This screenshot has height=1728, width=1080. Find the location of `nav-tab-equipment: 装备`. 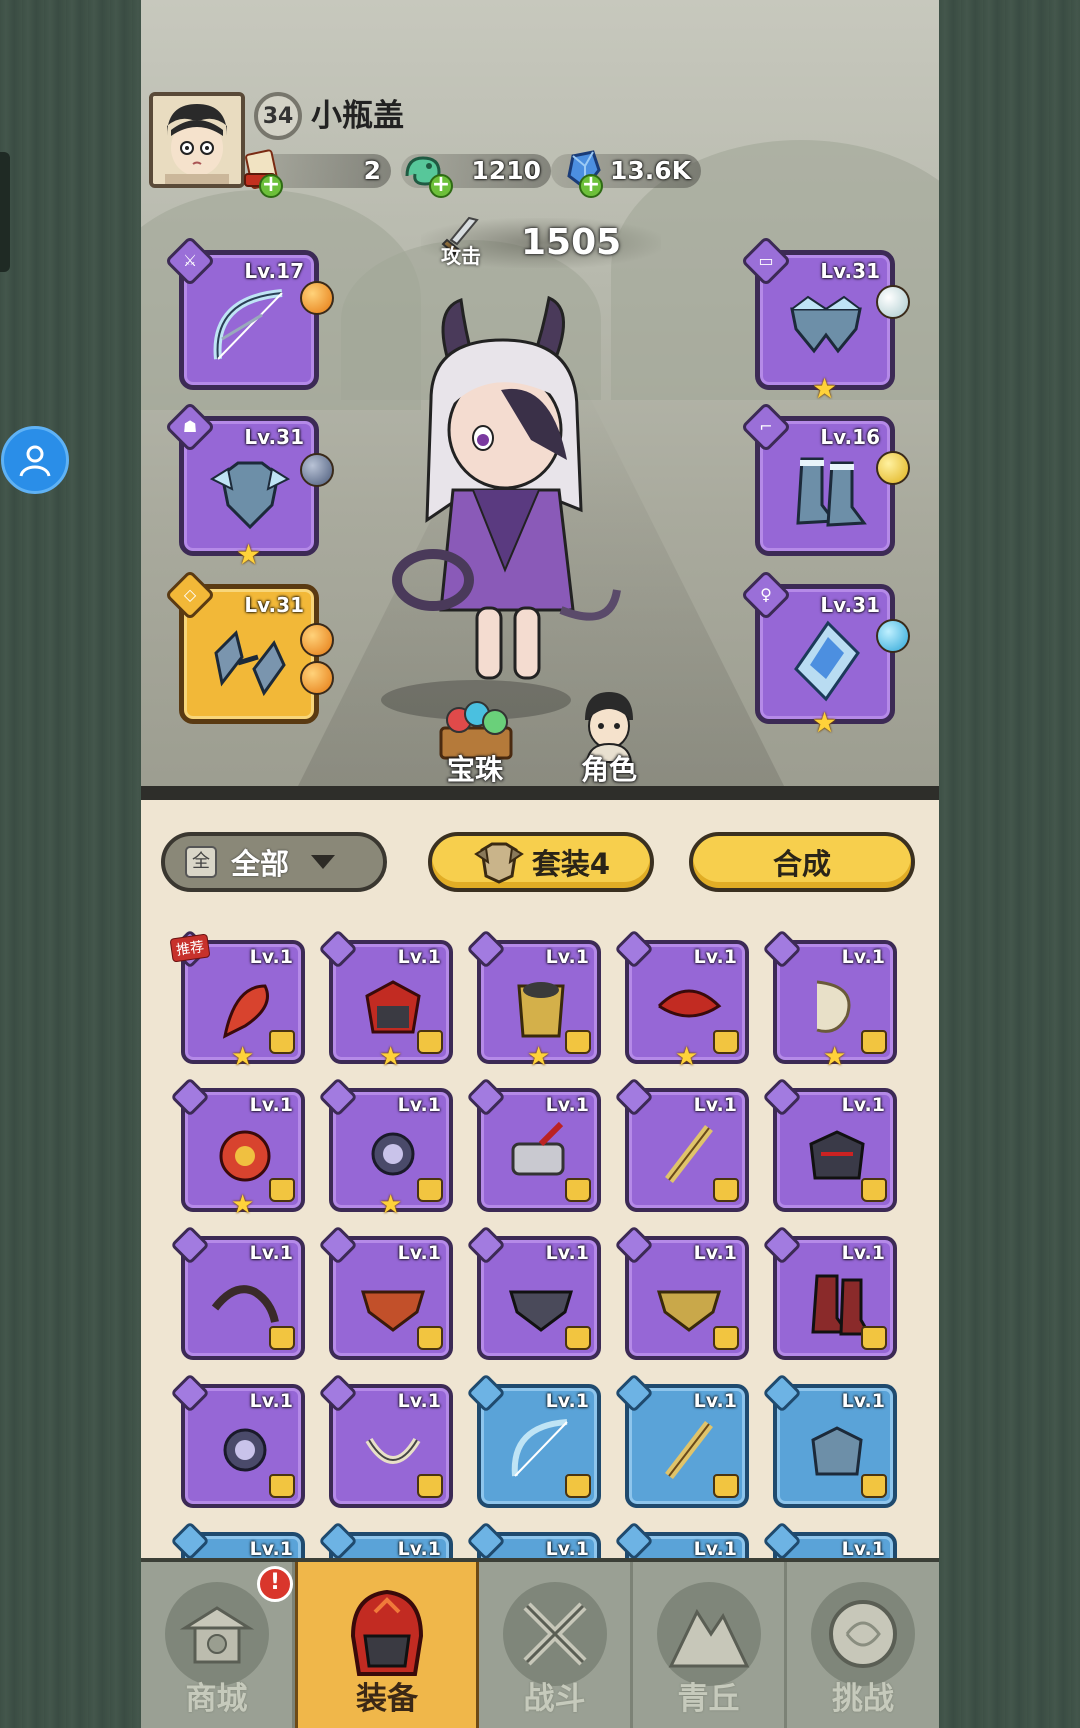

nav-tab-equipment: 装备 is located at coordinates (387, 1645).